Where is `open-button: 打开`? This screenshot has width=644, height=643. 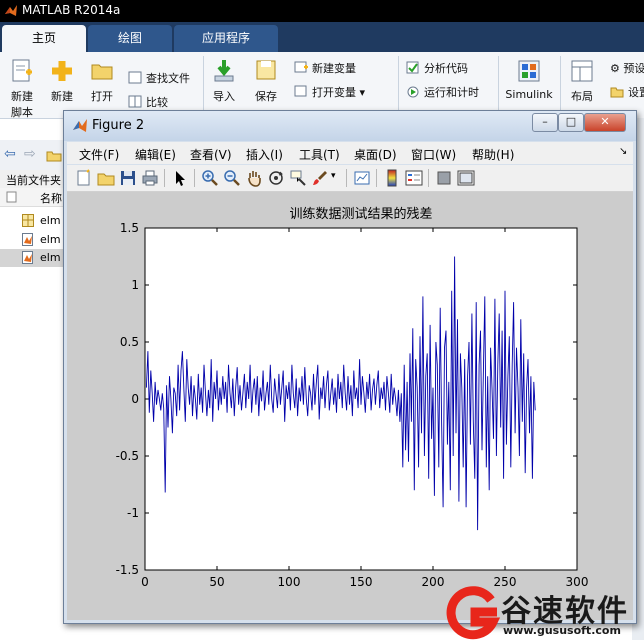
open-button: 打开 is located at coordinates (102, 81).